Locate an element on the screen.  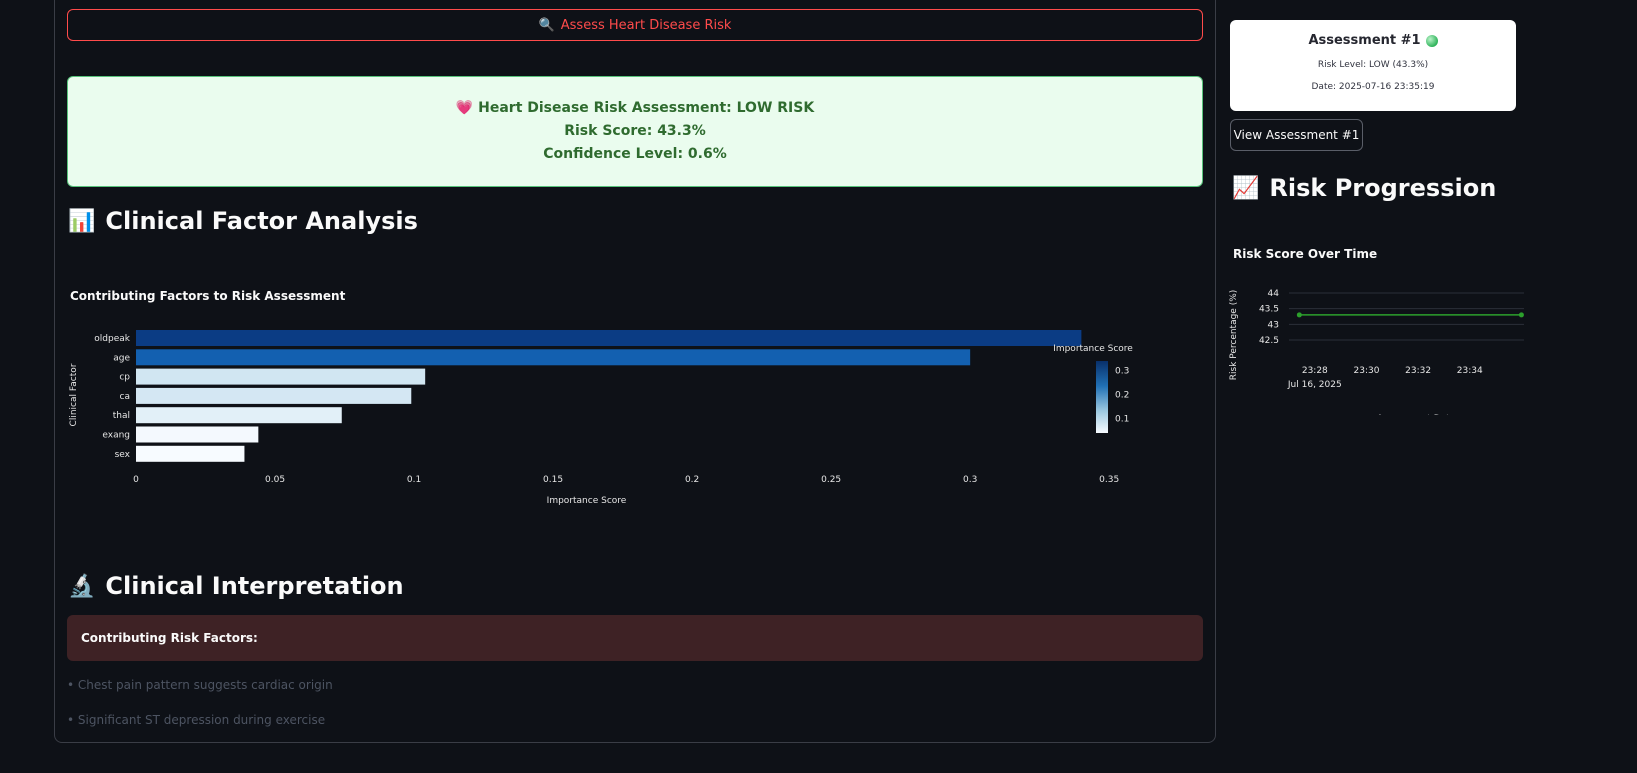
assessment-date: Date: 2025-07-16 23:35:19 is located at coordinates (1373, 87).